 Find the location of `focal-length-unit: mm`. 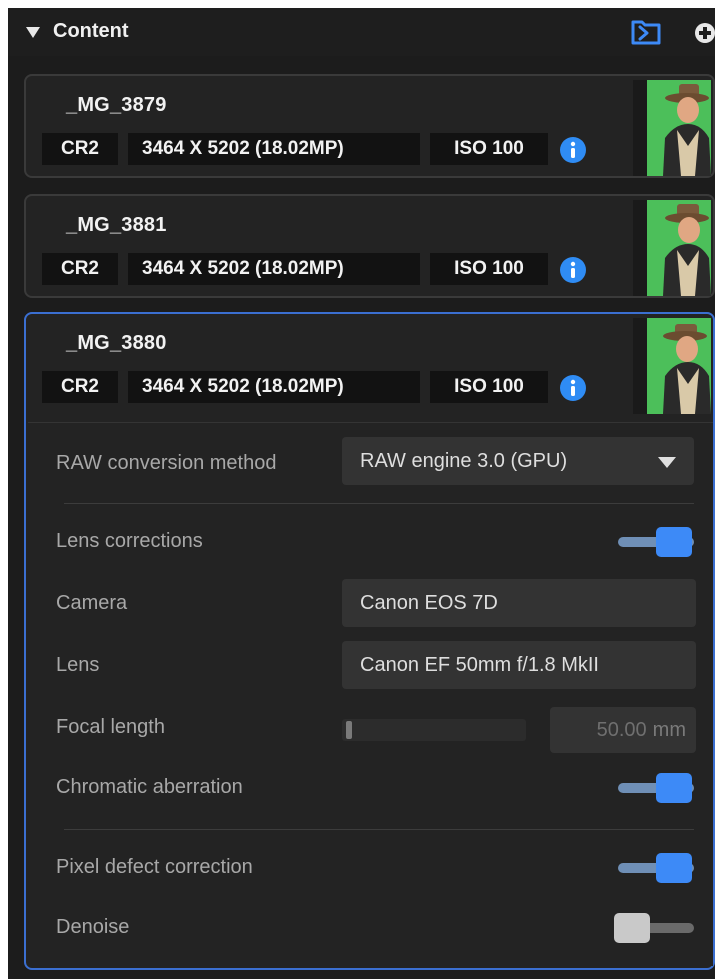

focal-length-unit: mm is located at coordinates (669, 730).